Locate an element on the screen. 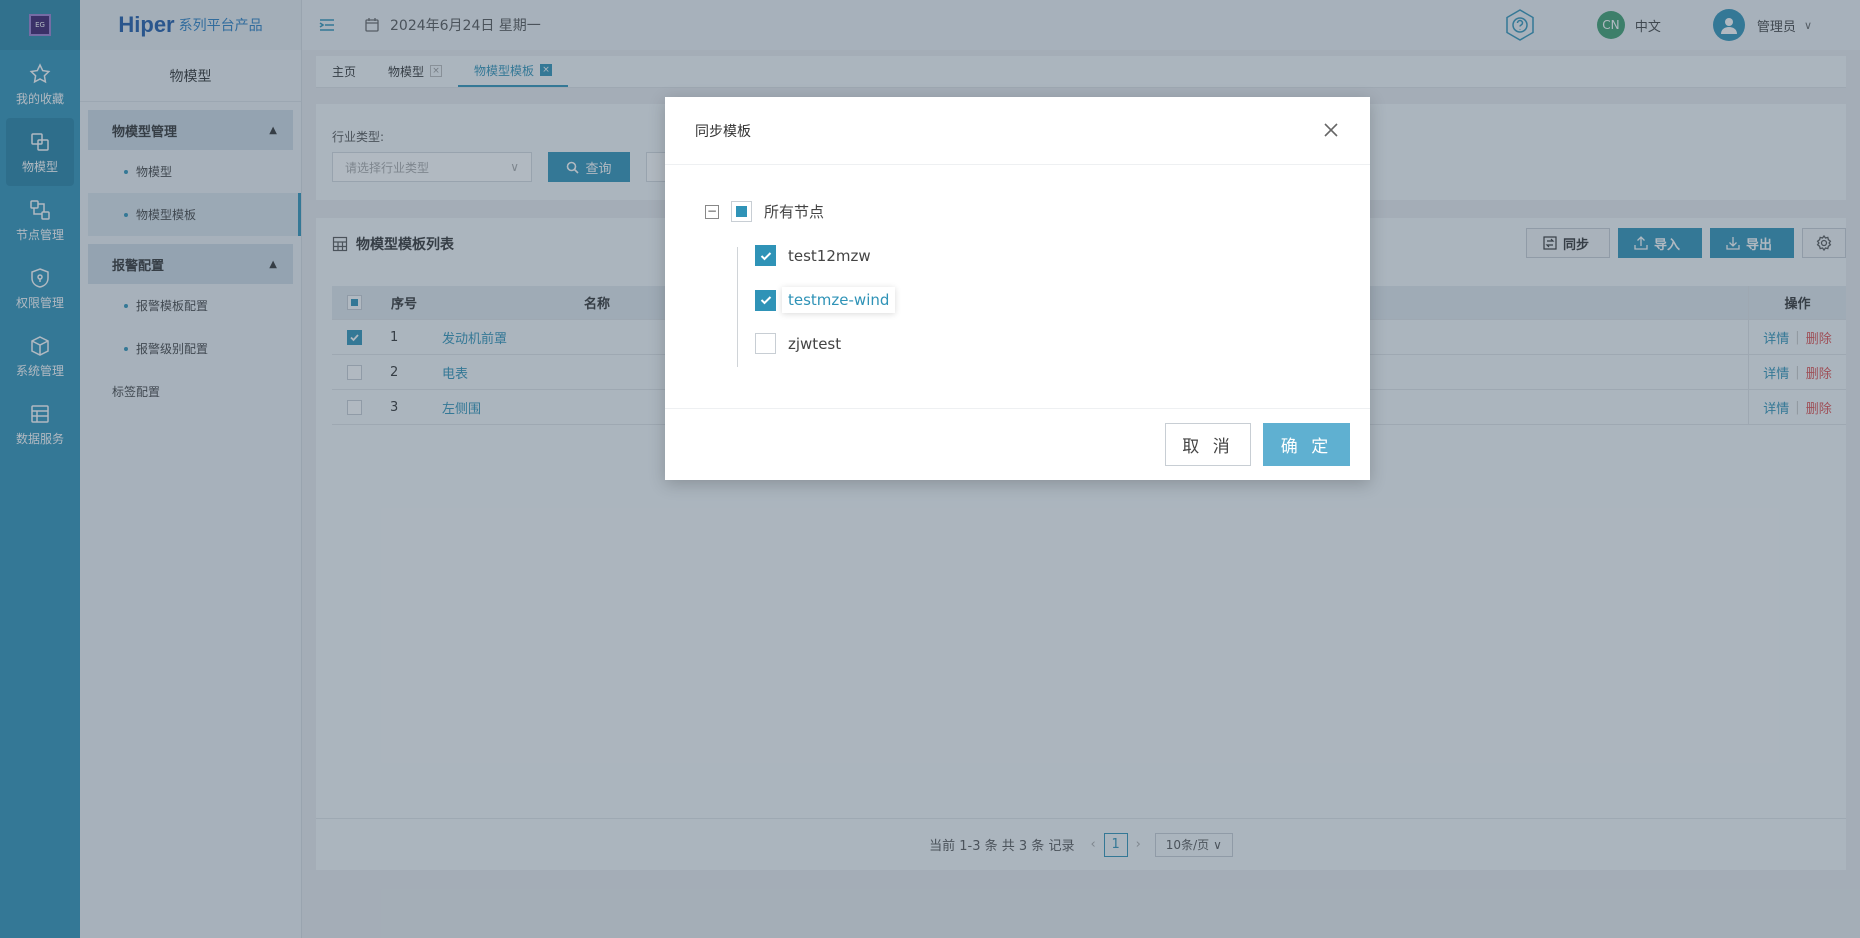 Image resolution: width=1860 pixels, height=938 pixels. tree-node: zjwtest is located at coordinates (798, 343).